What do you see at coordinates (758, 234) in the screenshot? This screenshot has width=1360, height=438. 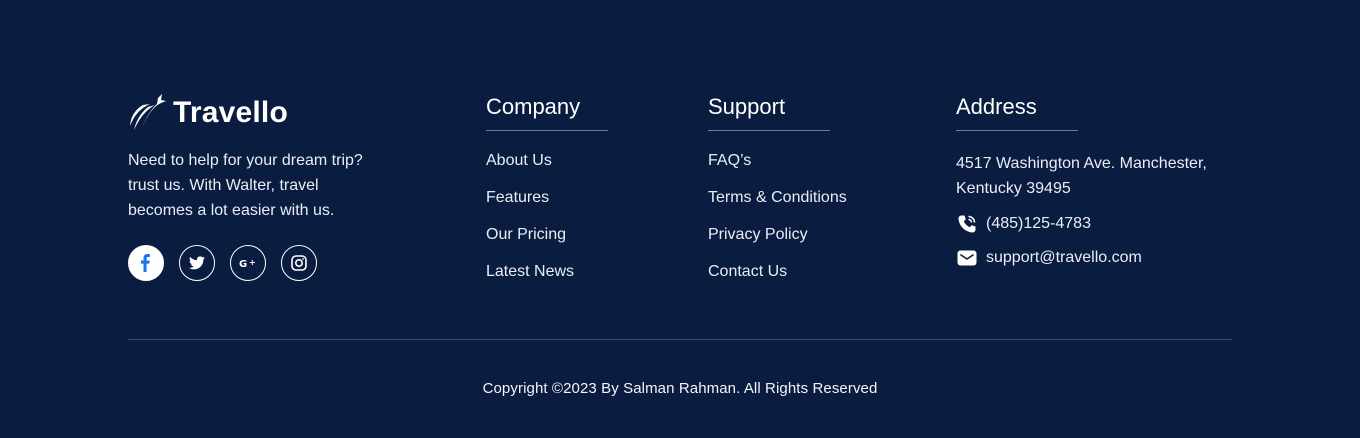 I see `privacy-policy-link: Privacy Policy` at bounding box center [758, 234].